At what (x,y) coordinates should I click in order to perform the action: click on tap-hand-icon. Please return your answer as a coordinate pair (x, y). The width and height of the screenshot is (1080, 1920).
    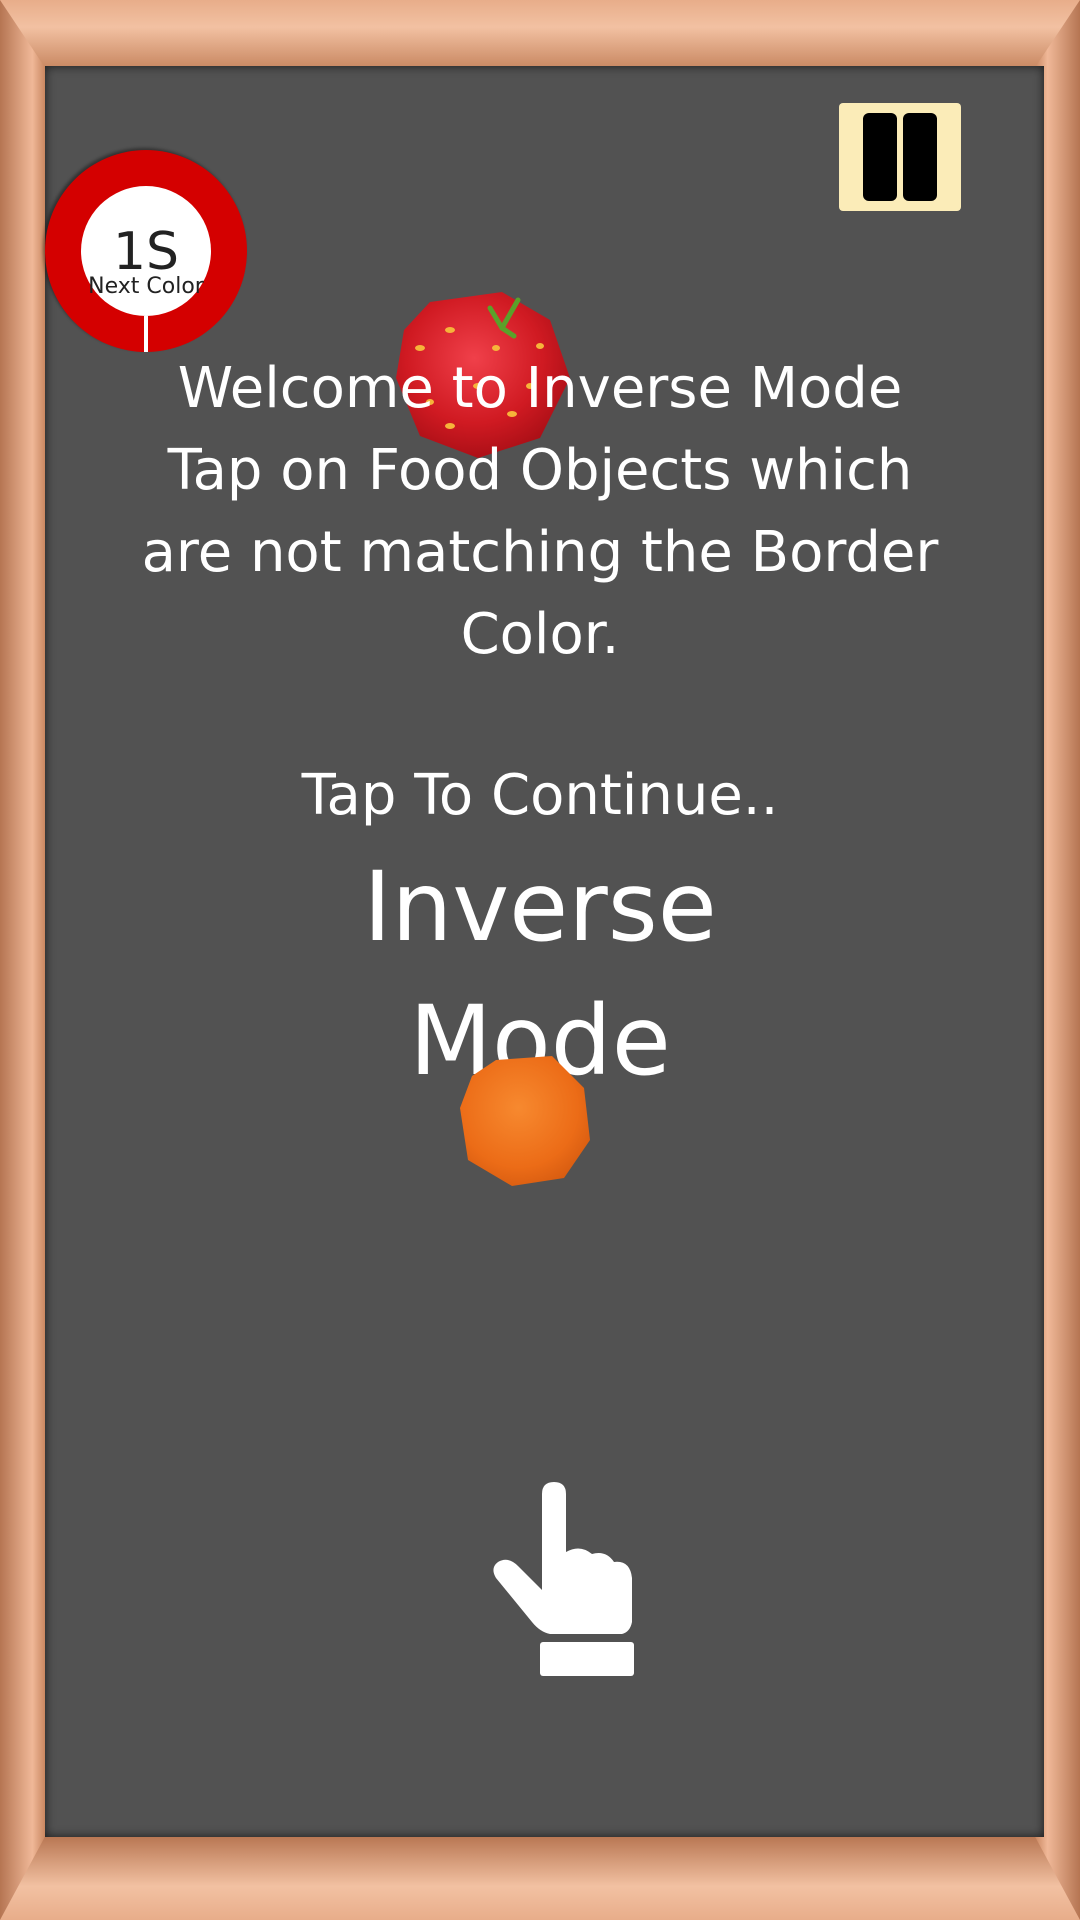
    Looking at the image, I should click on (563, 1579).